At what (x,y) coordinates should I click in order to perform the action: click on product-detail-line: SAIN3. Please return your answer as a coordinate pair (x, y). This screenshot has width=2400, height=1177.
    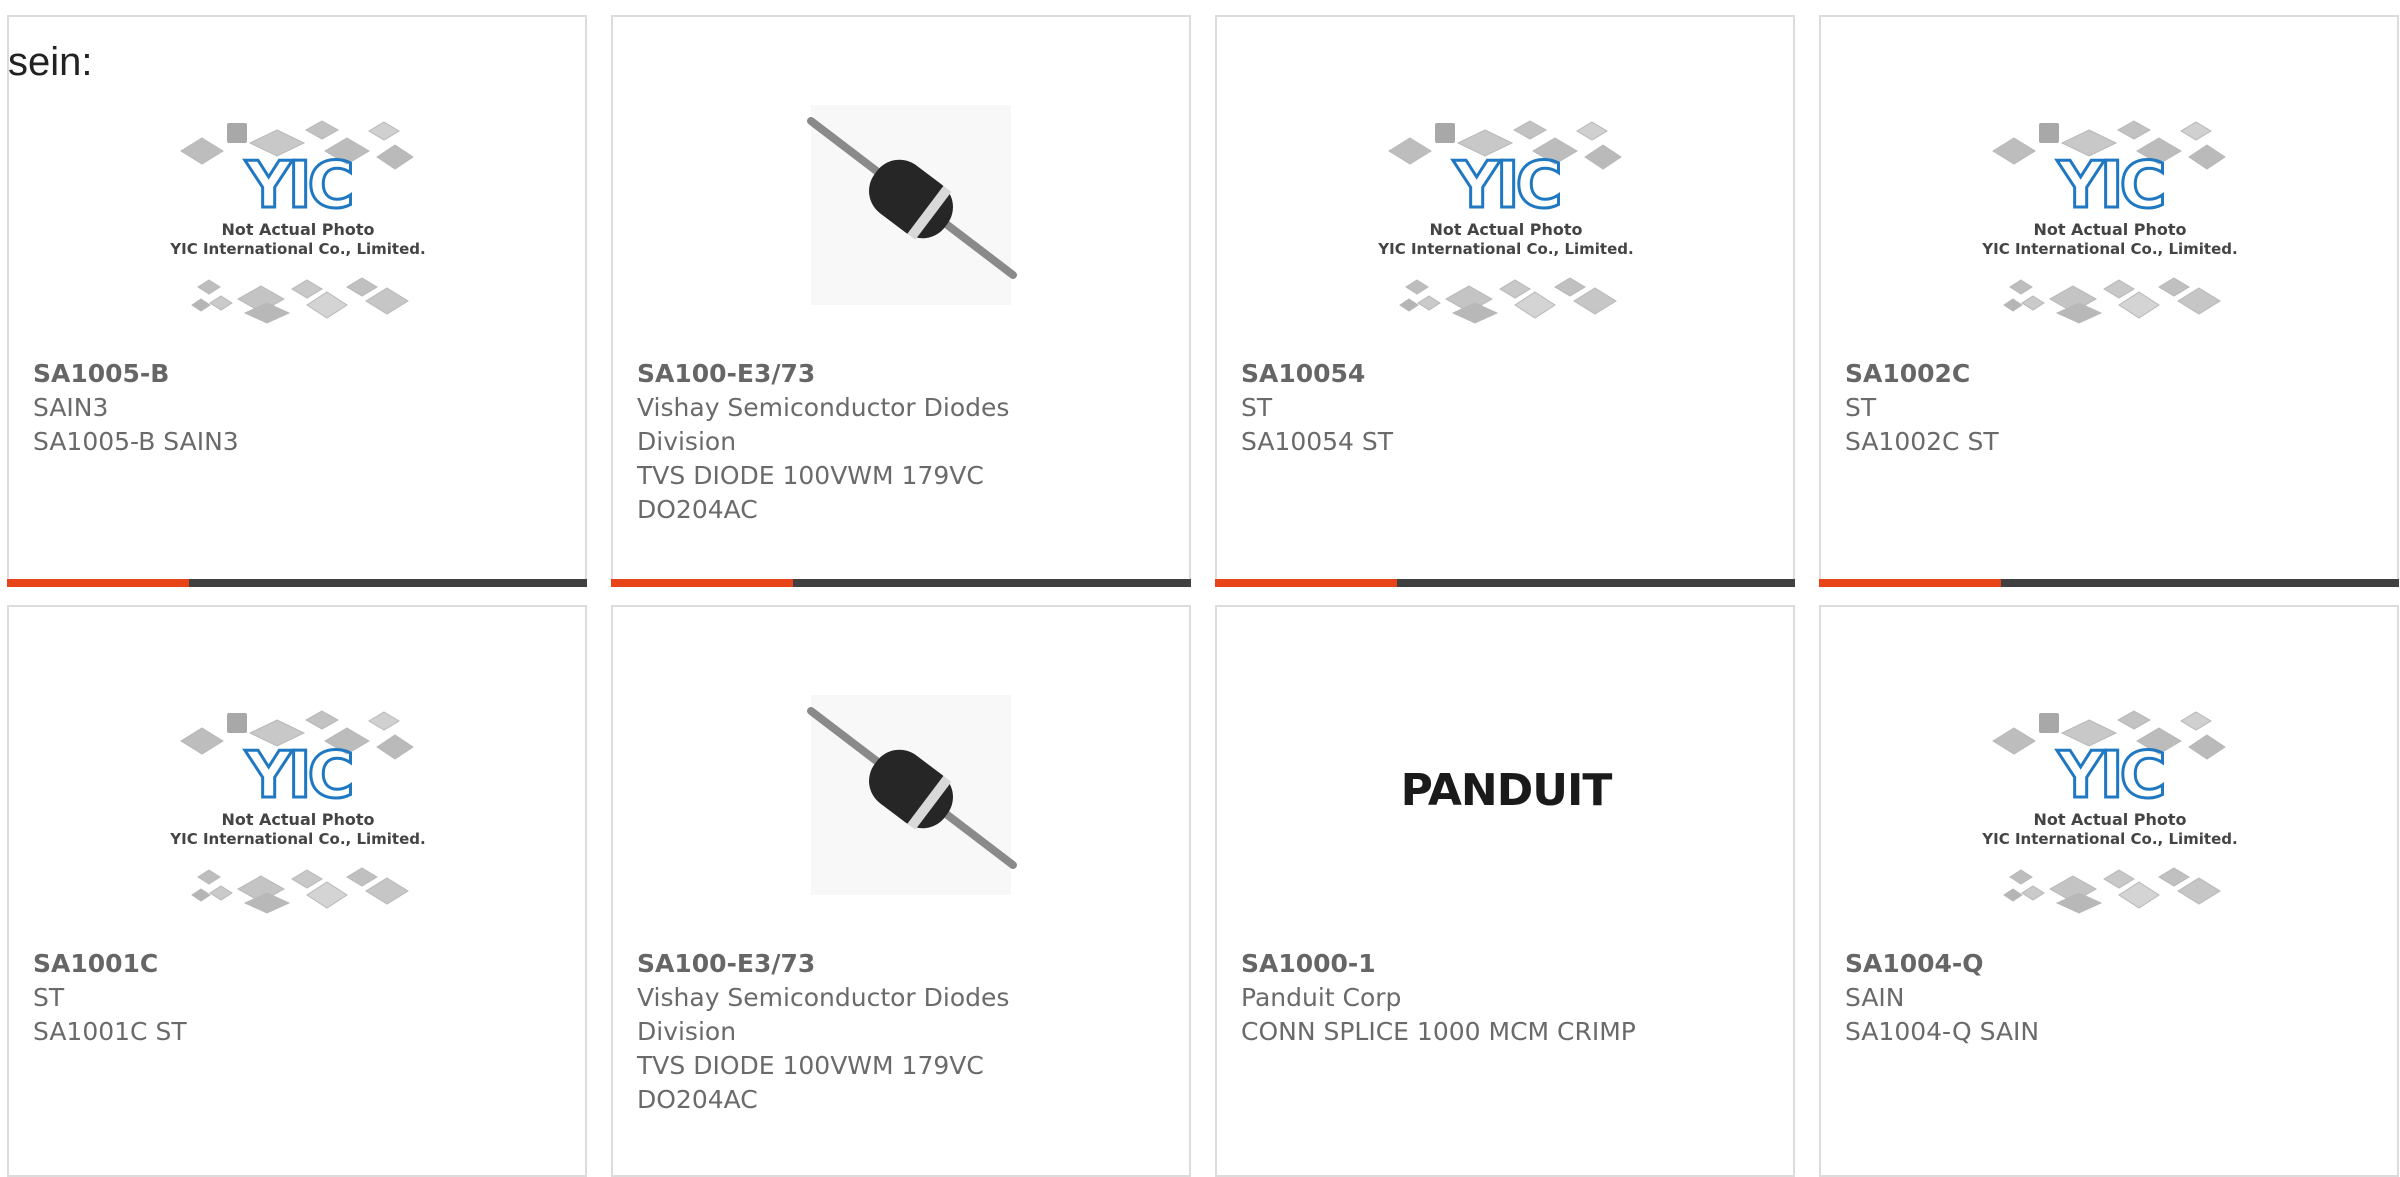
    Looking at the image, I should click on (71, 407).